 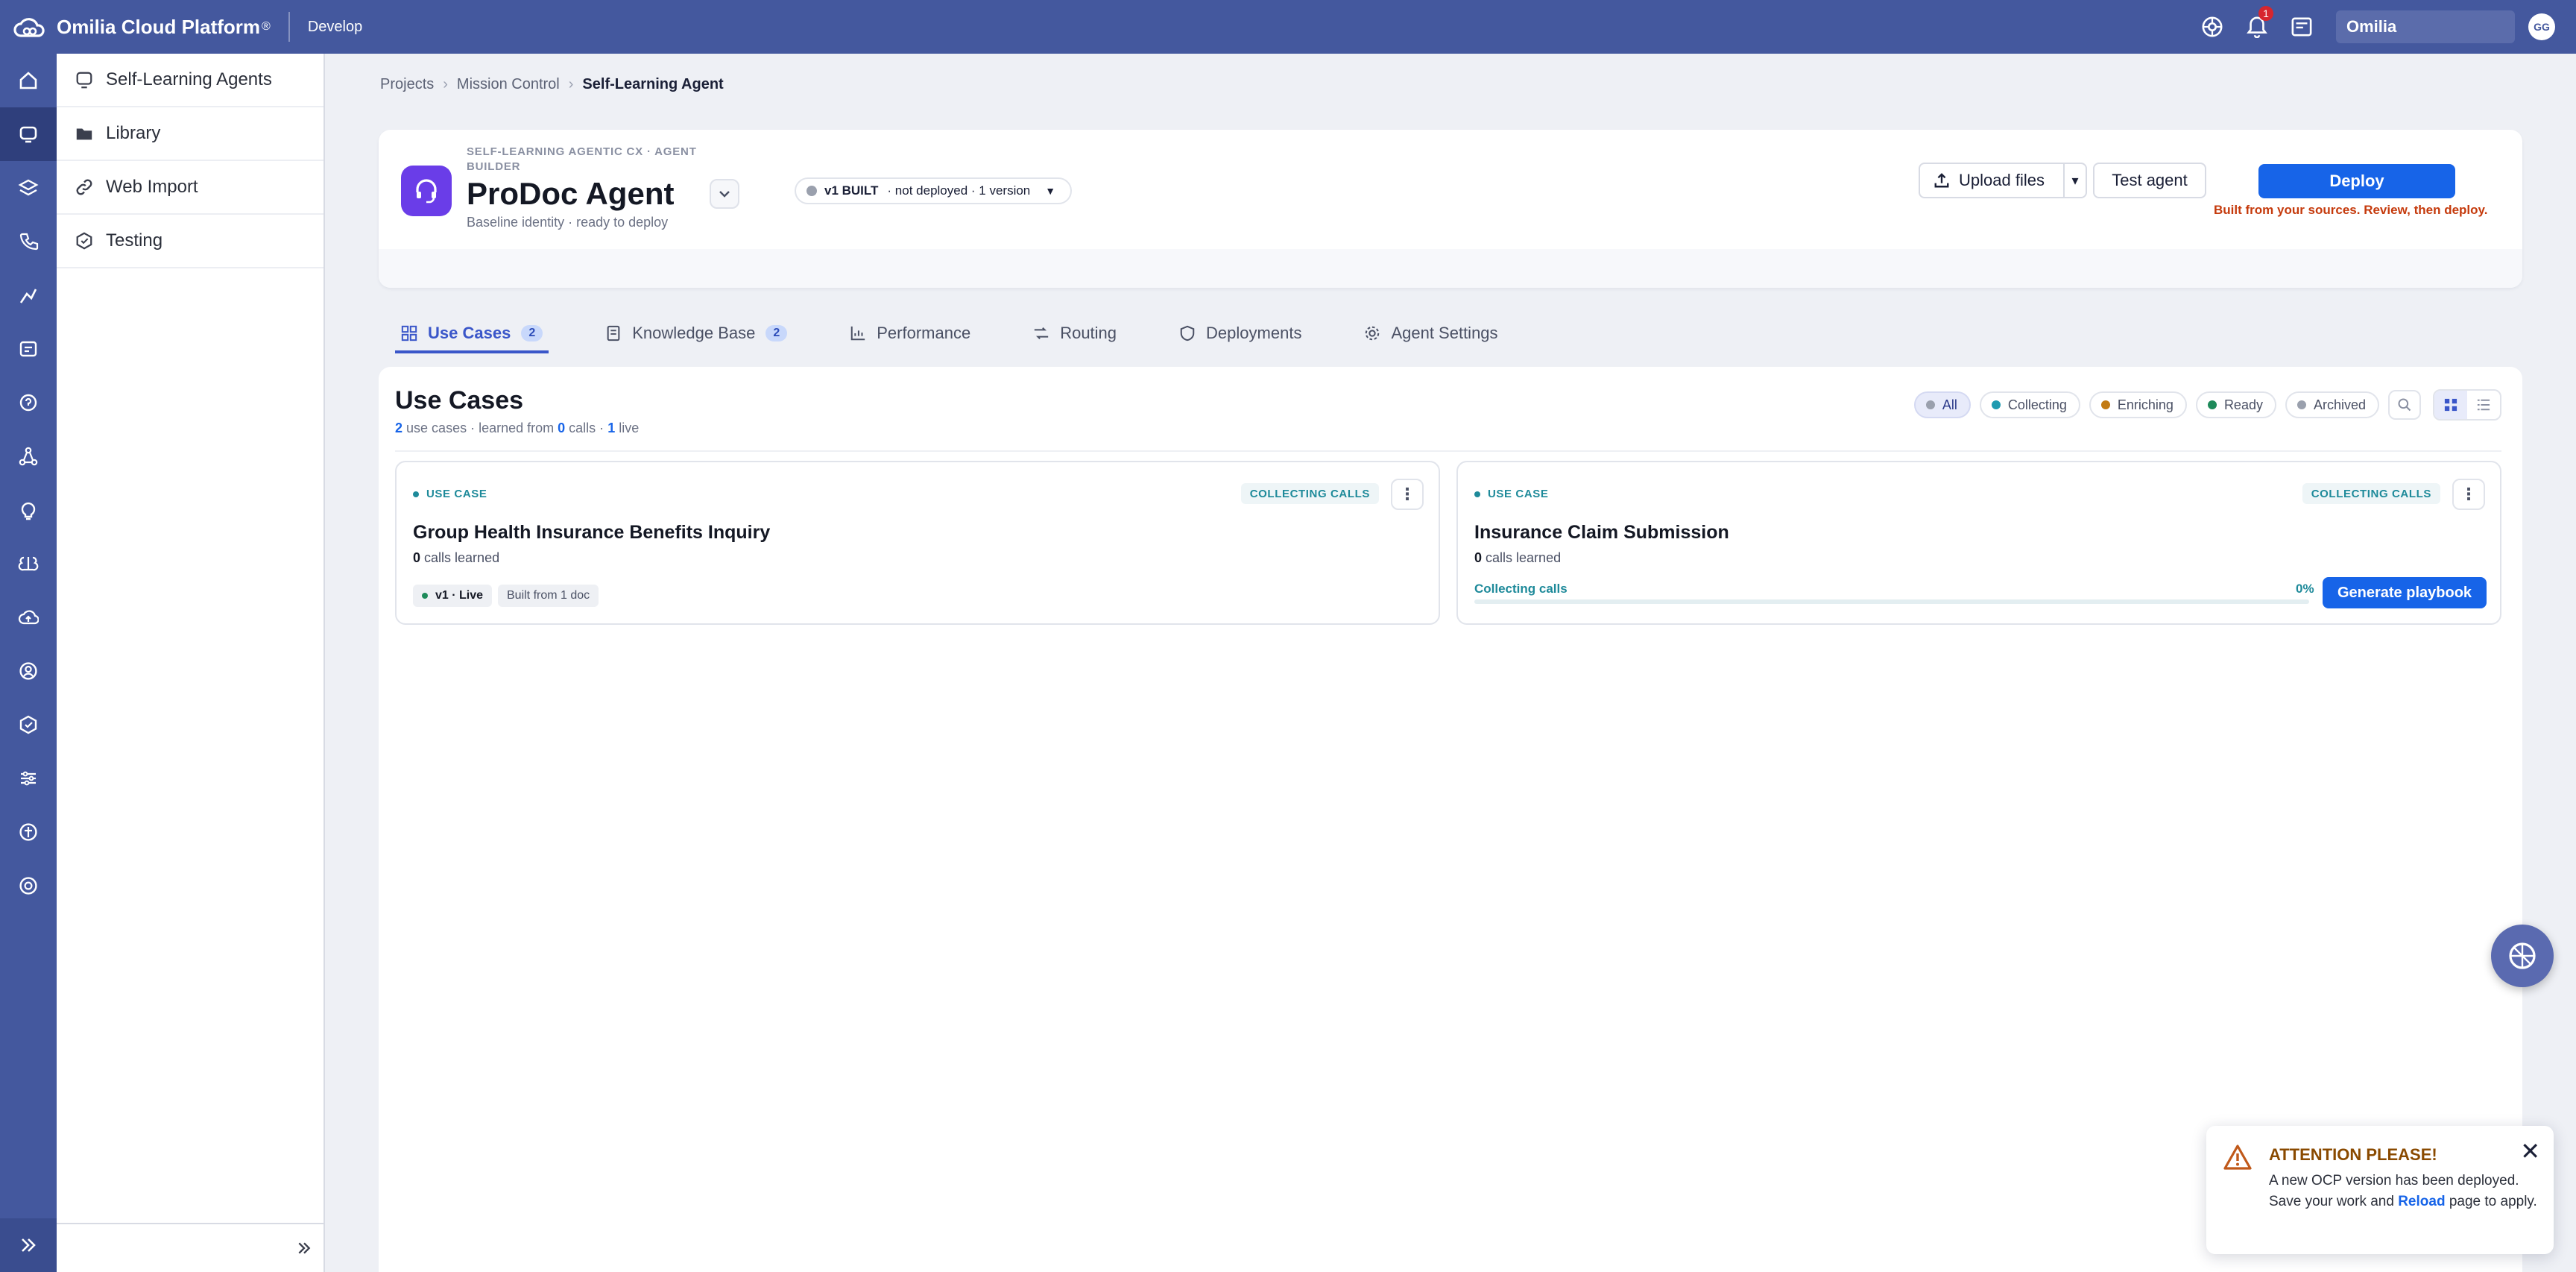 I want to click on org-selector: Omilia, so click(x=2425, y=27).